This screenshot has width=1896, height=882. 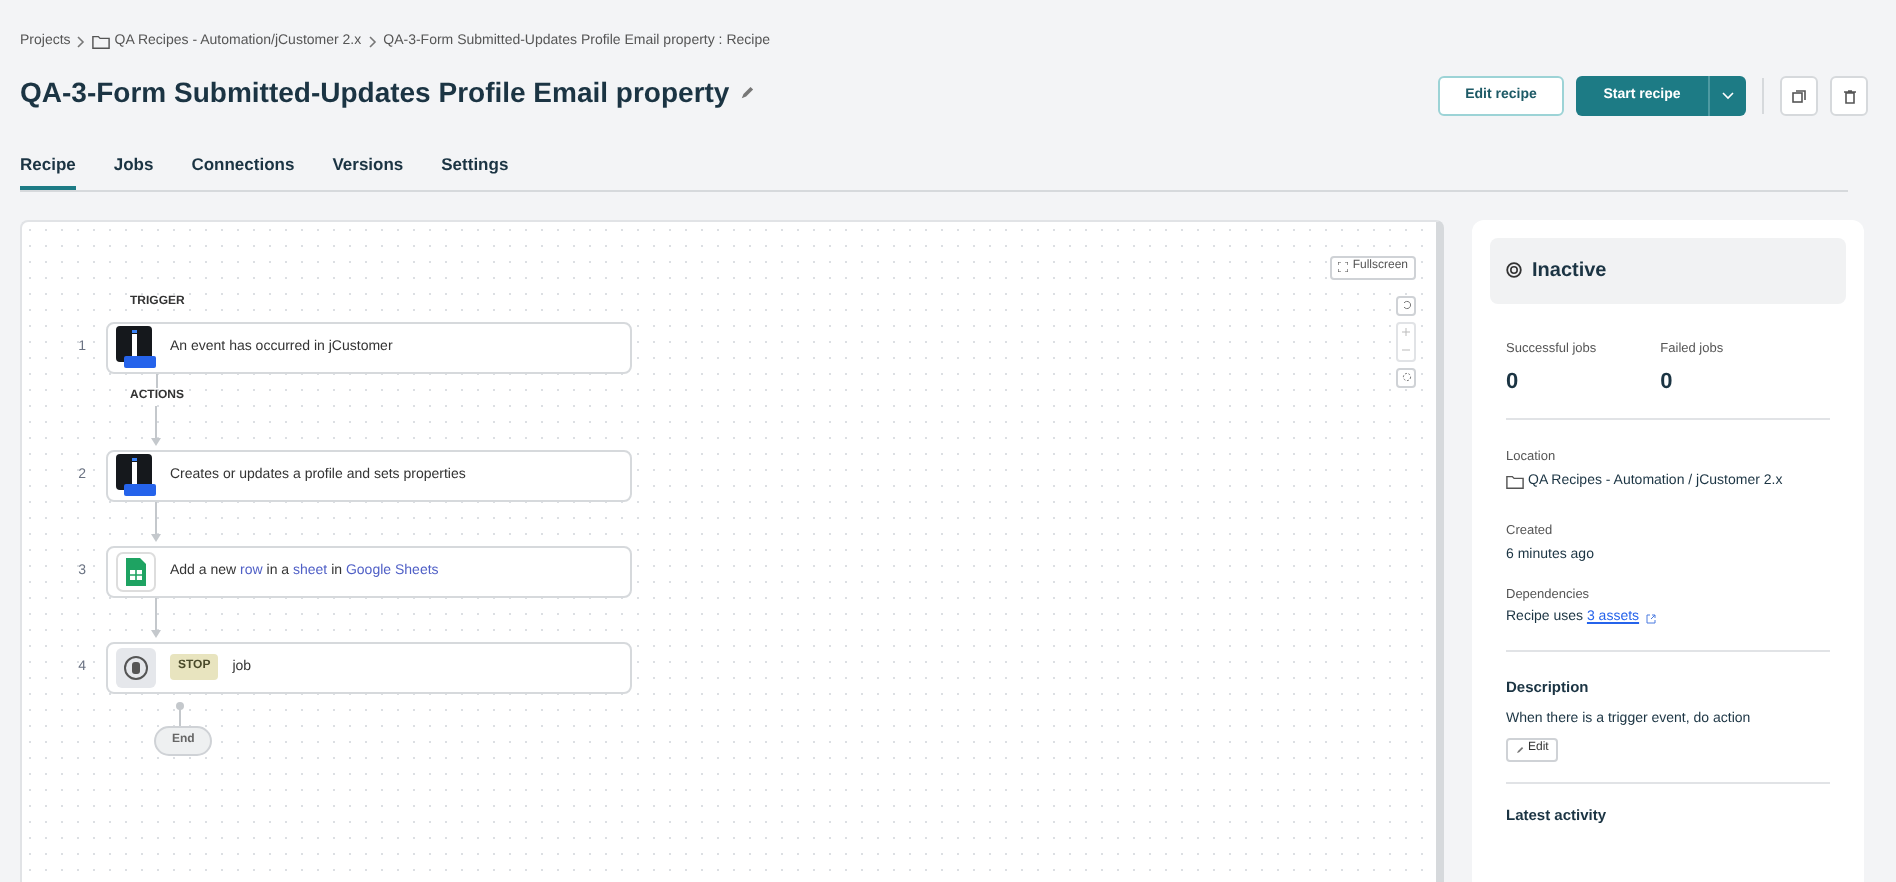 What do you see at coordinates (136, 667) in the screenshot?
I see `stop-hand-icon` at bounding box center [136, 667].